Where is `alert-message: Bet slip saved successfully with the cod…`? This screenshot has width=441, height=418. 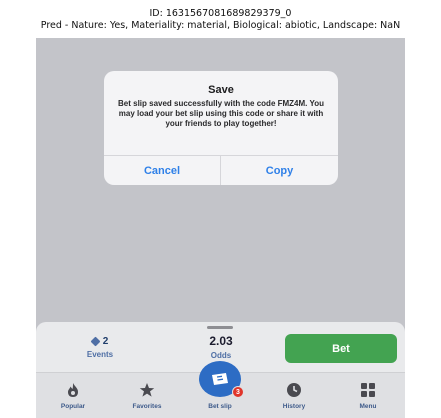 alert-message: Bet slip saved successfully with the cod… is located at coordinates (221, 114).